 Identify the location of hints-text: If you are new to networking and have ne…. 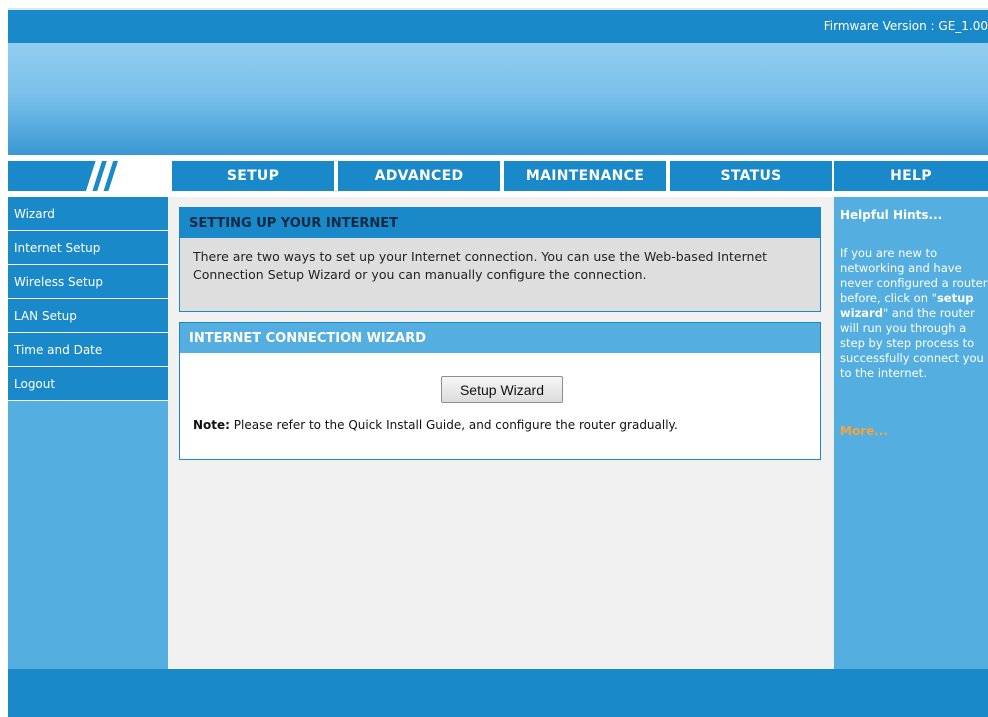
(914, 313).